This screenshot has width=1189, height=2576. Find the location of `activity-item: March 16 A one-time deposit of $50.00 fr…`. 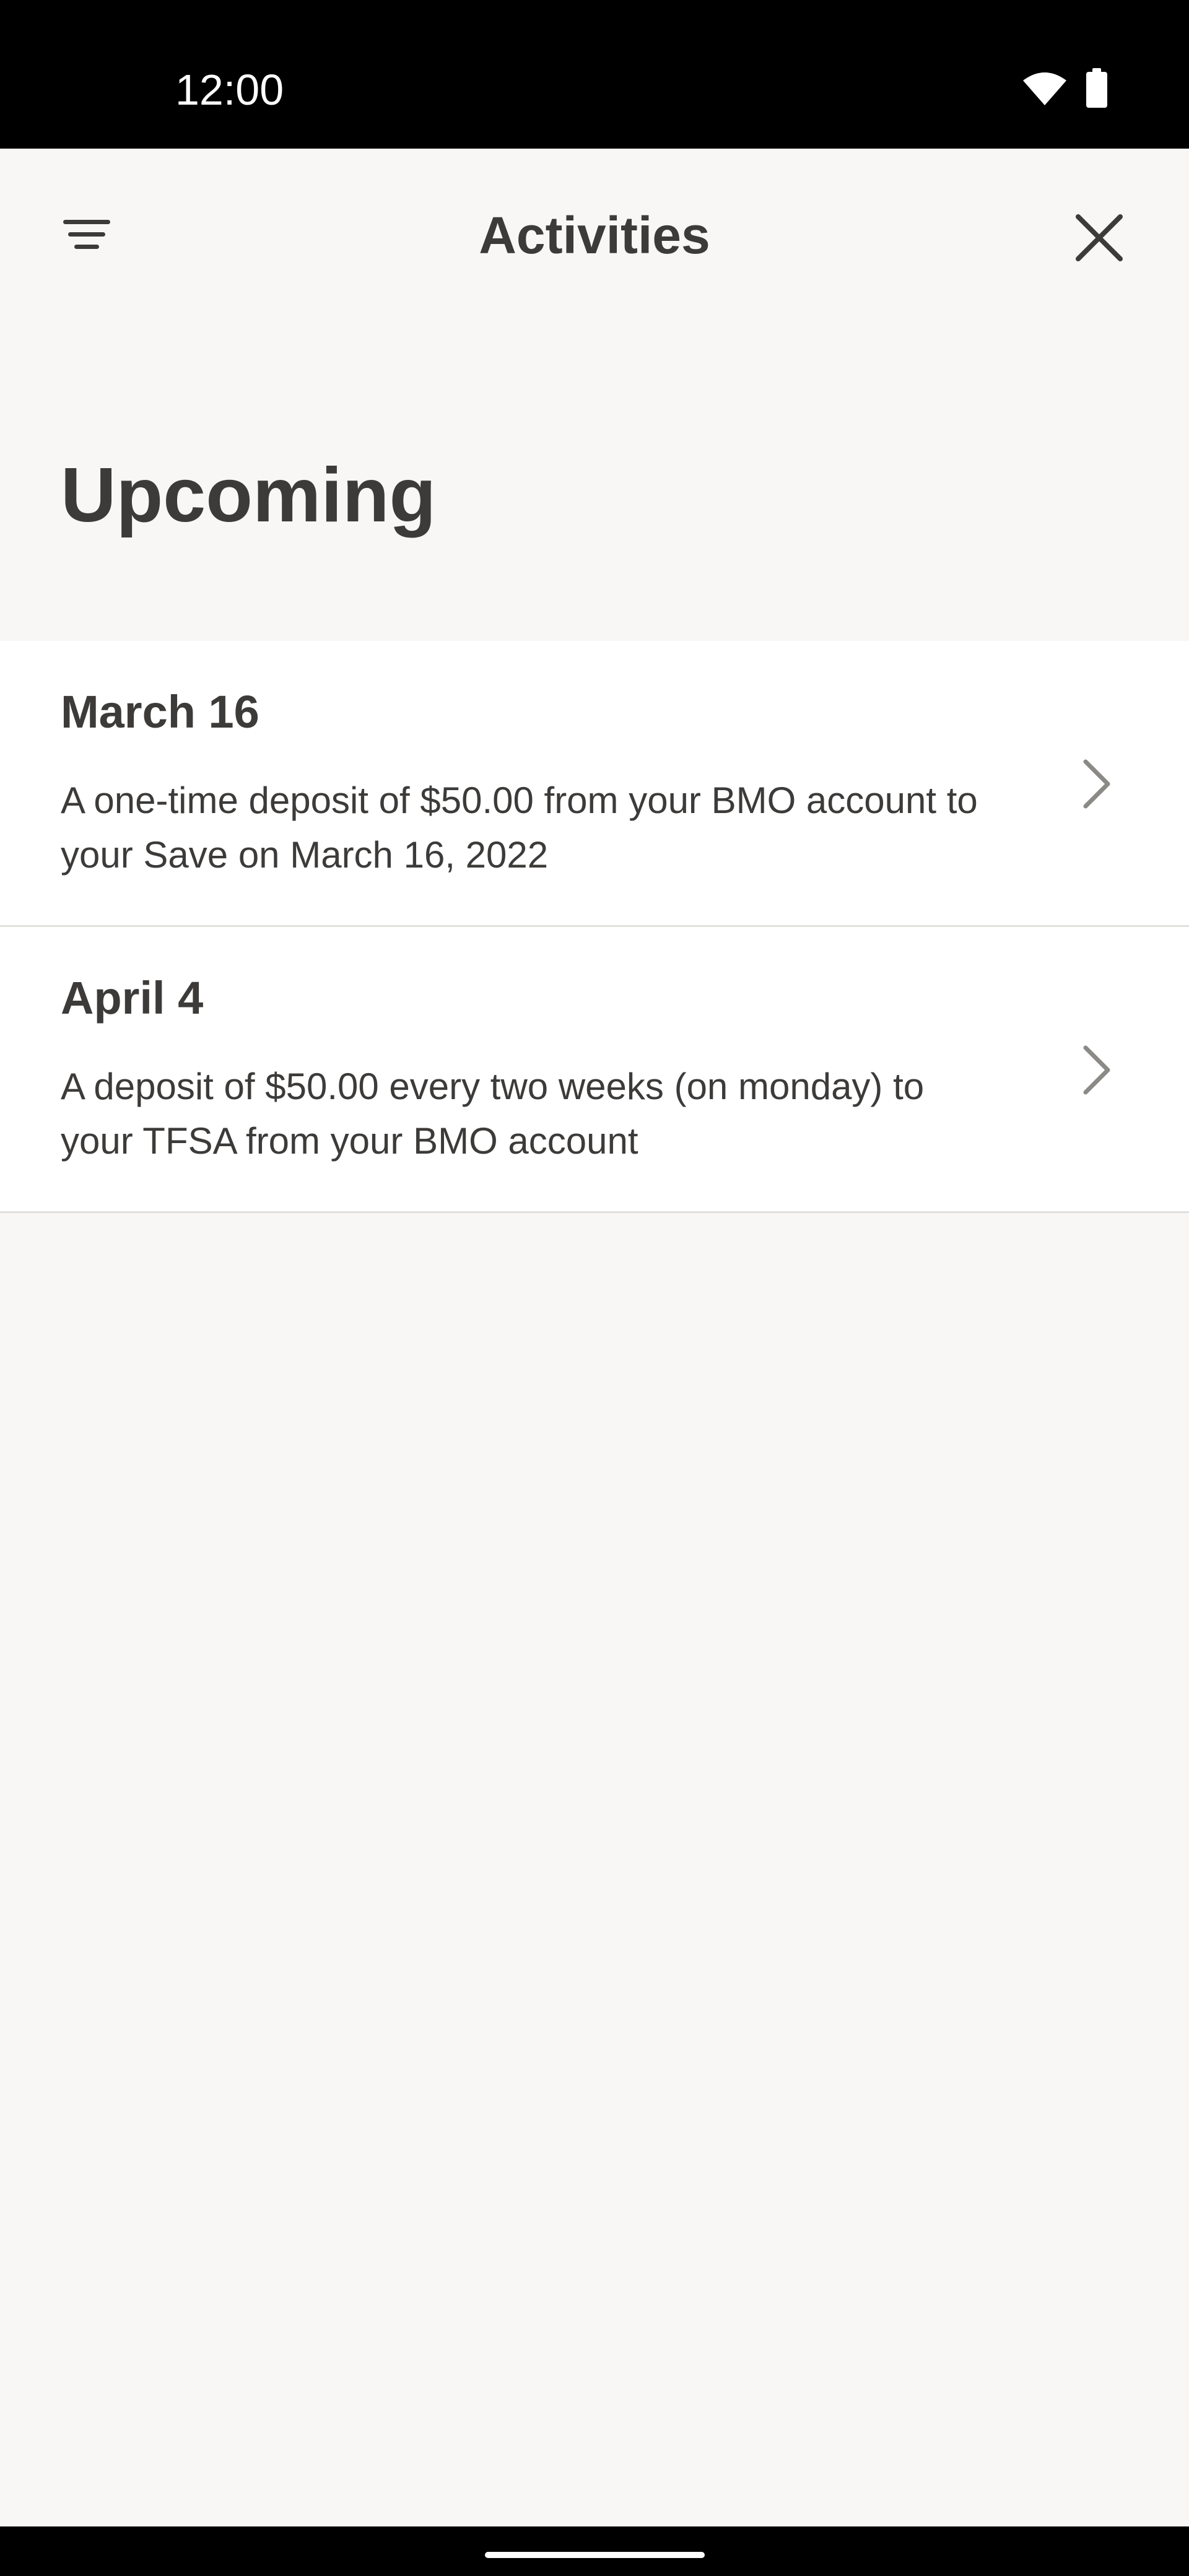

activity-item: March 16 A one-time deposit of $50.00 fr… is located at coordinates (594, 784).